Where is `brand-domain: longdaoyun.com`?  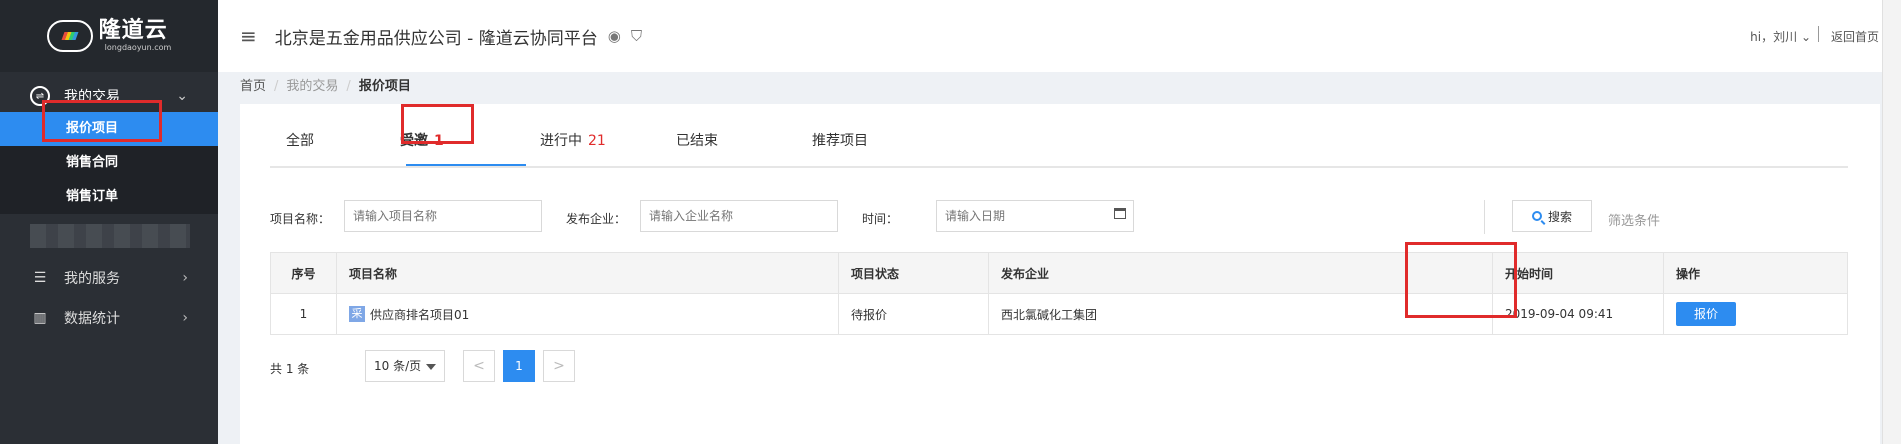
brand-domain: longdaoyun.com is located at coordinates (138, 47).